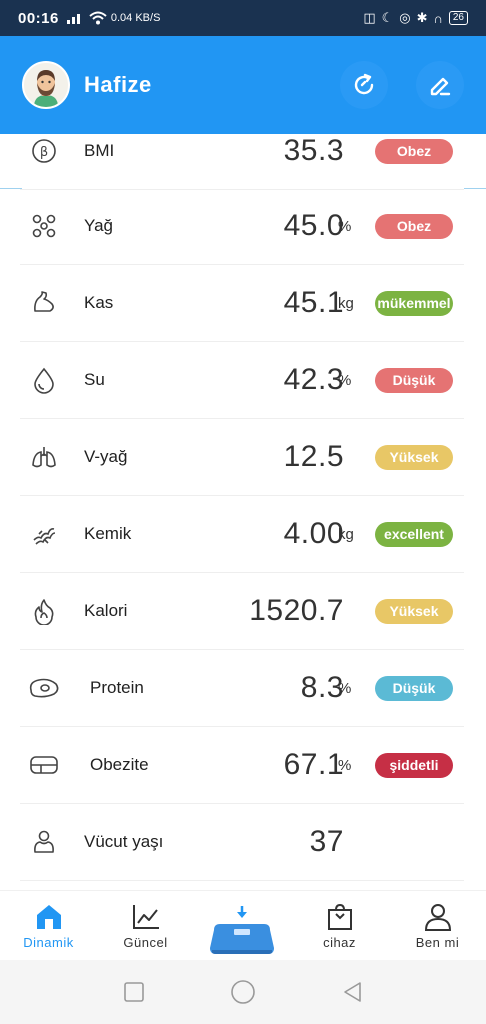 Image resolution: width=486 pixels, height=1024 pixels. What do you see at coordinates (313, 150) in the screenshot?
I see `metric-value: 35.3` at bounding box center [313, 150].